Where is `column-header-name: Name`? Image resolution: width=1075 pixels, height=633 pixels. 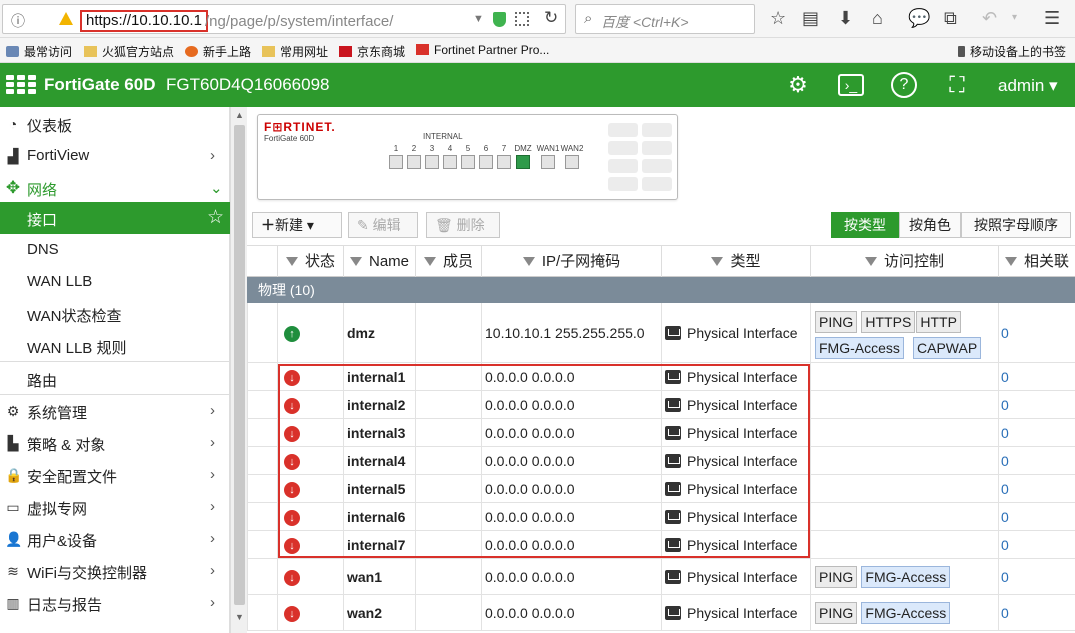 column-header-name: Name is located at coordinates (379, 261).